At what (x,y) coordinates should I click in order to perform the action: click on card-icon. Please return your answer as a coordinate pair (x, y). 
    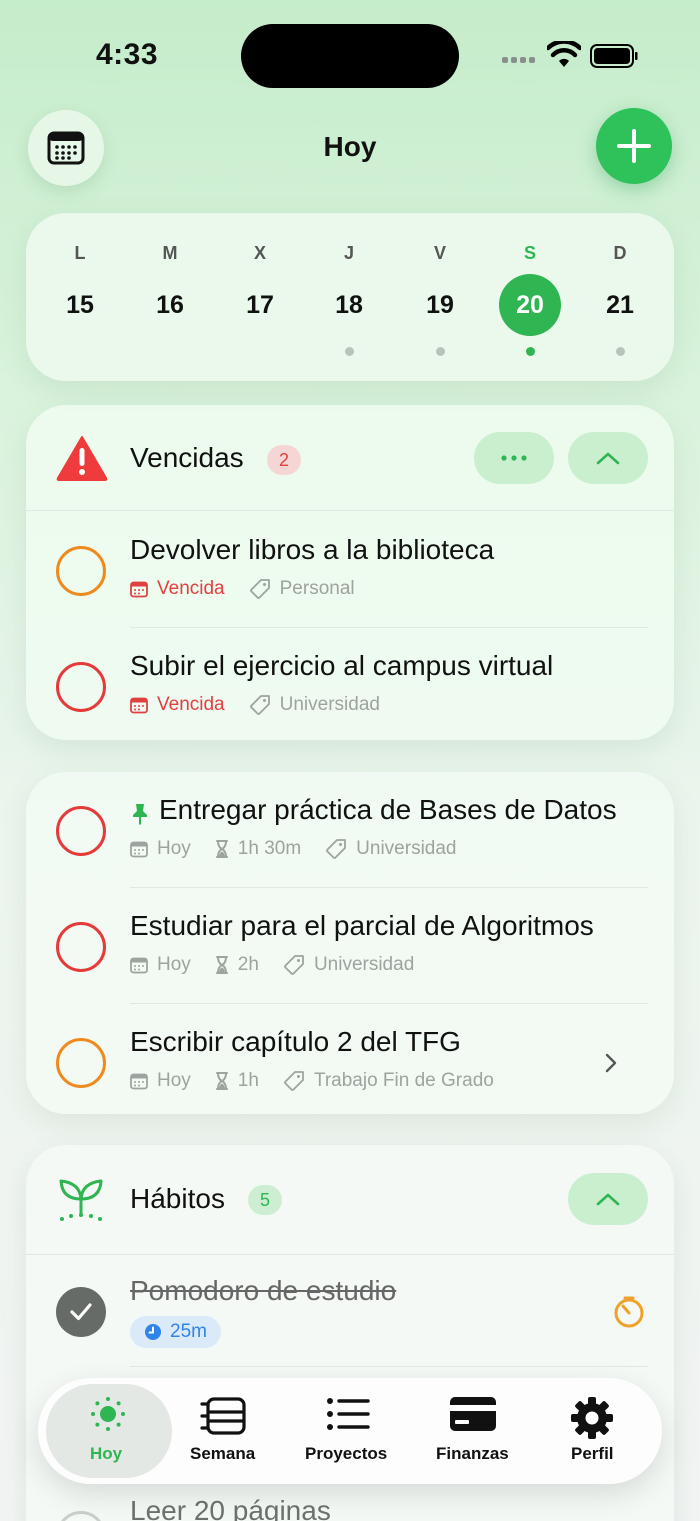
    Looking at the image, I should click on (473, 1414).